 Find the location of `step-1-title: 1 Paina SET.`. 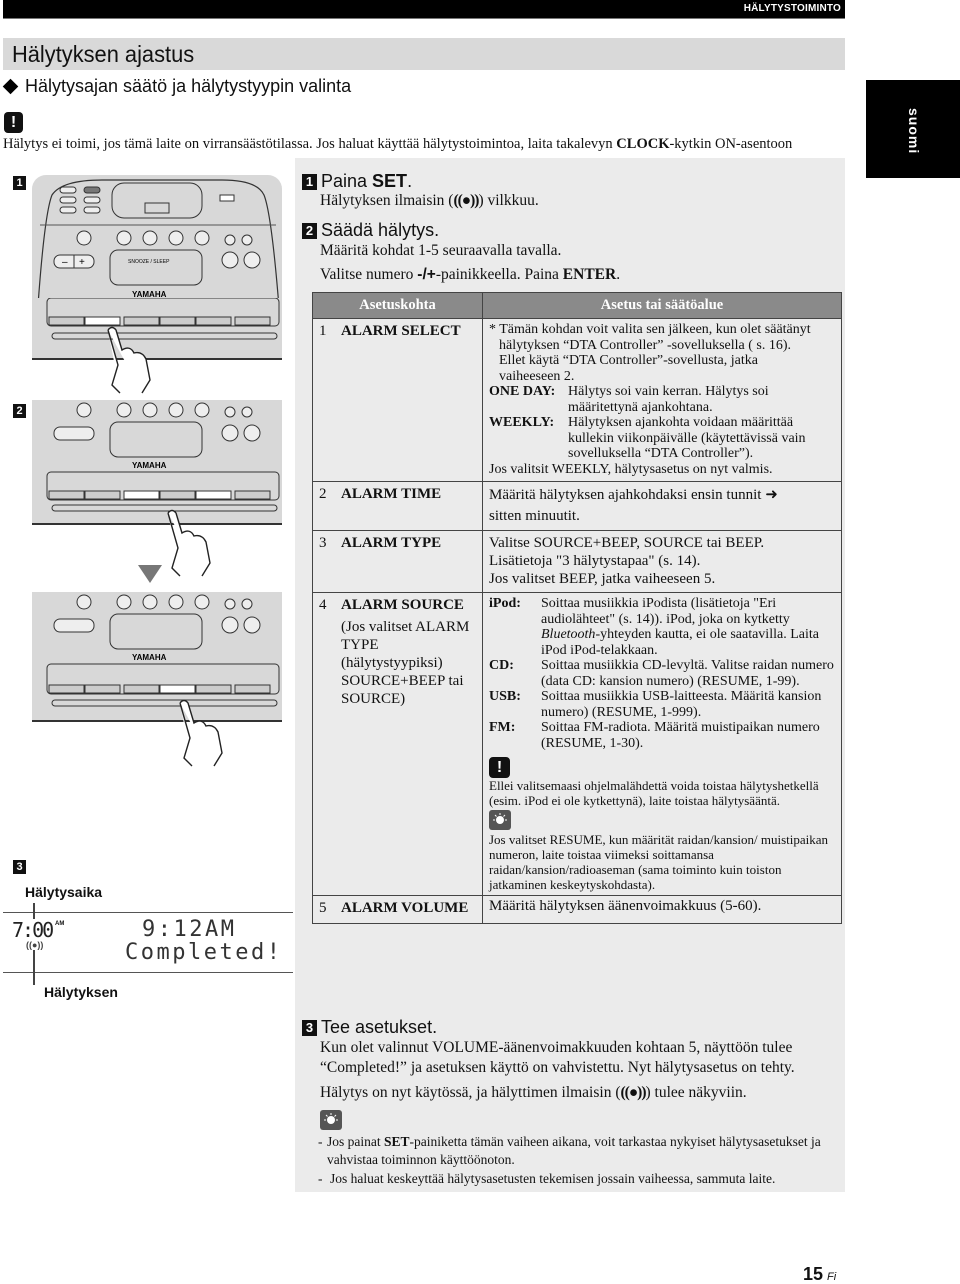

step-1-title: 1 Paina SET. is located at coordinates (357, 181).